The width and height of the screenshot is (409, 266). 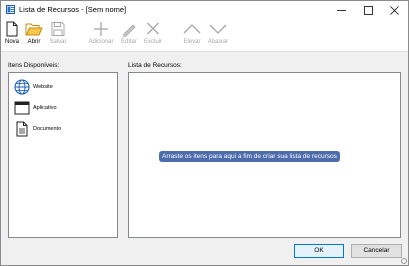 What do you see at coordinates (192, 42) in the screenshot?
I see `move-up-label: Elevar` at bounding box center [192, 42].